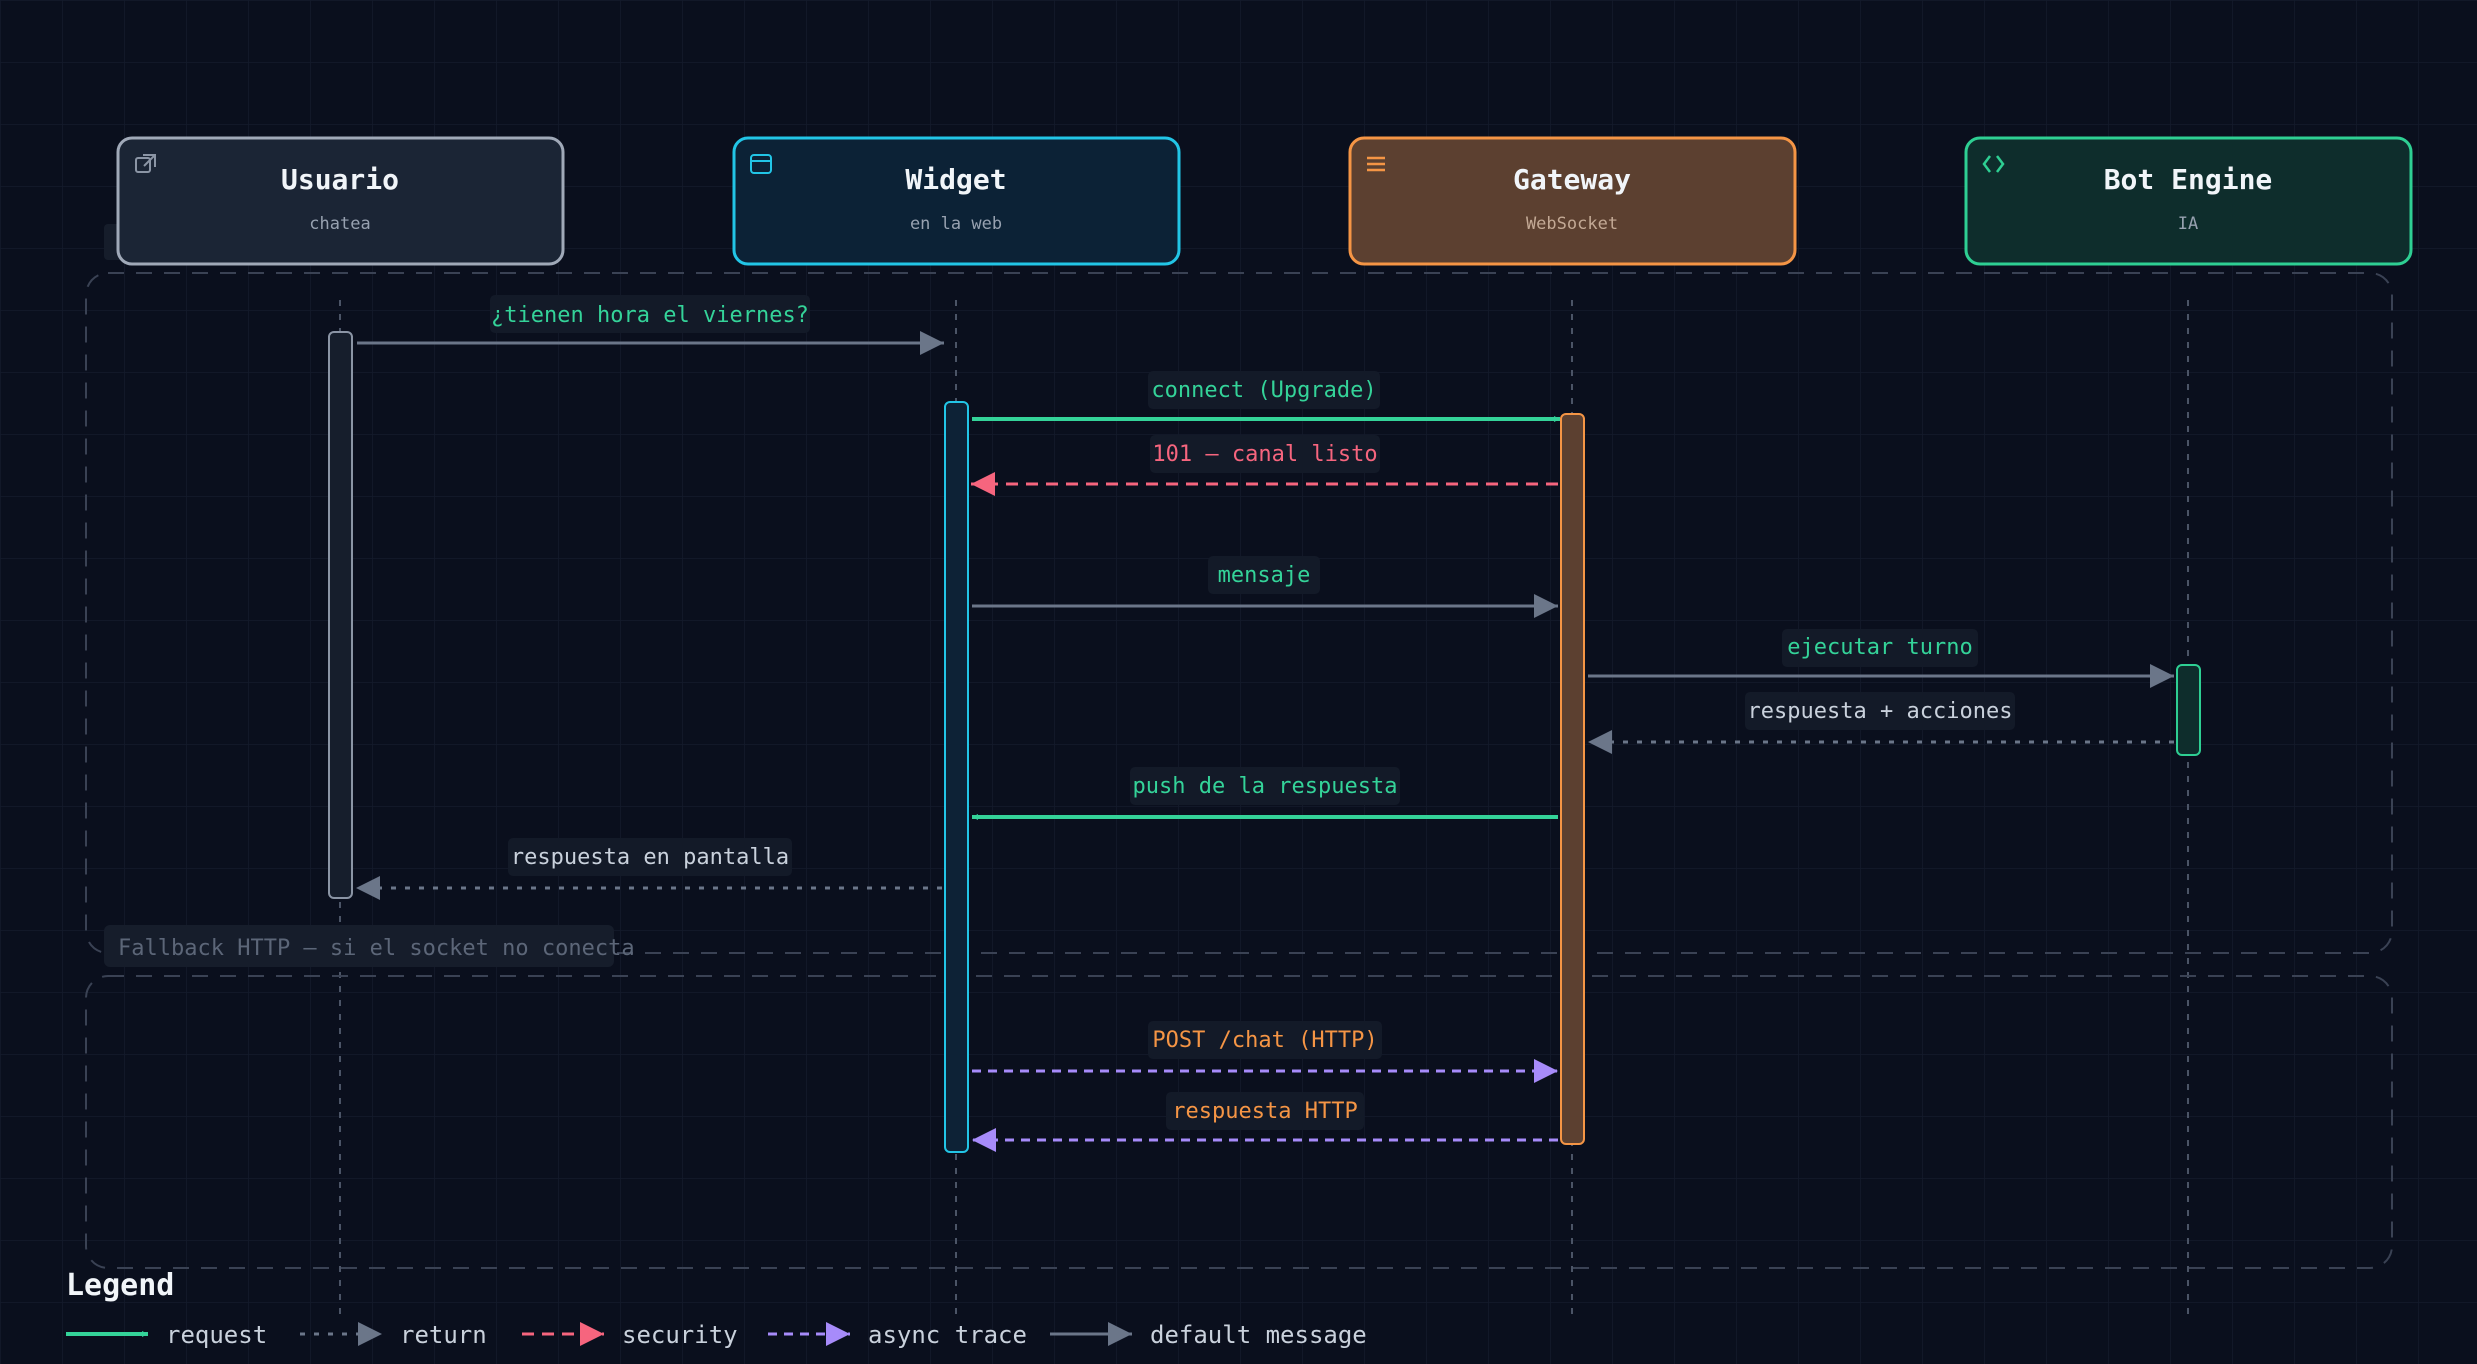 This screenshot has height=1364, width=2477. What do you see at coordinates (1264, 454) in the screenshot?
I see `message-label: 101 — canal listo` at bounding box center [1264, 454].